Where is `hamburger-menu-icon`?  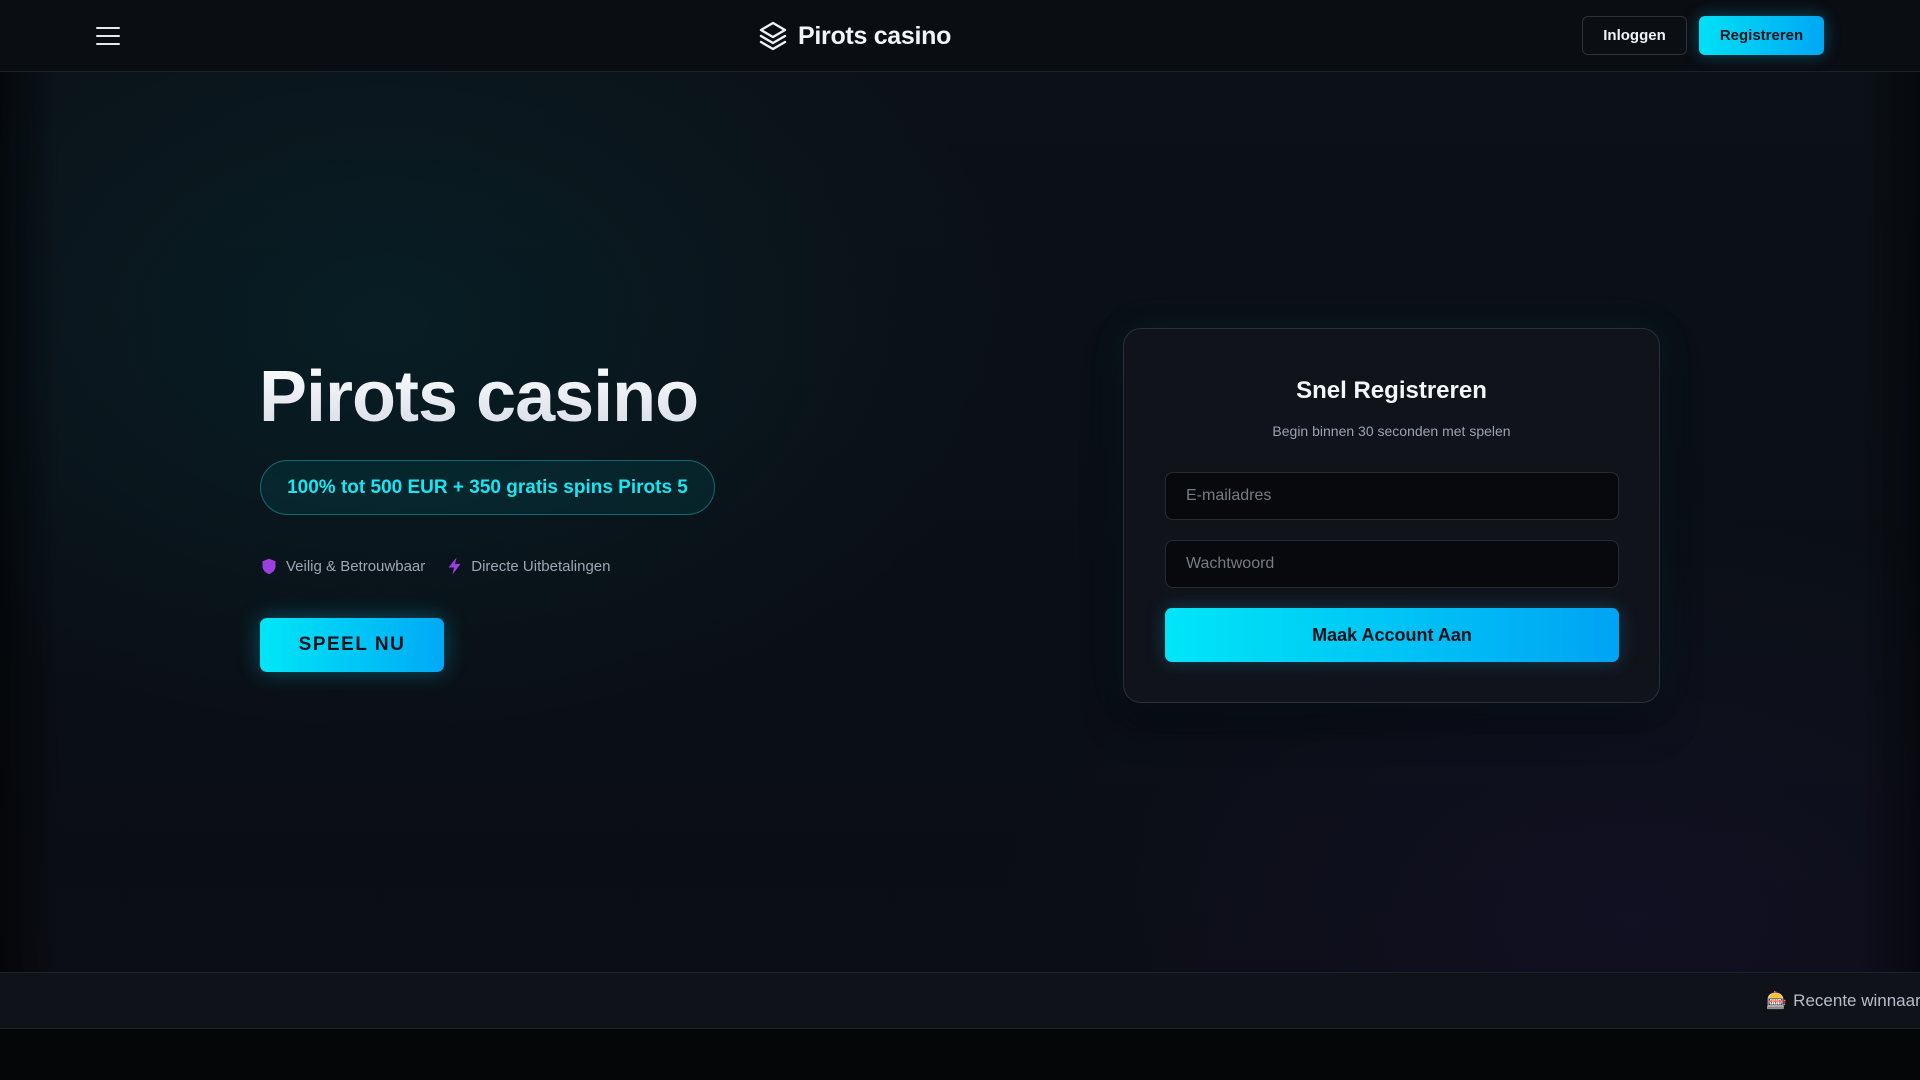 hamburger-menu-icon is located at coordinates (108, 36).